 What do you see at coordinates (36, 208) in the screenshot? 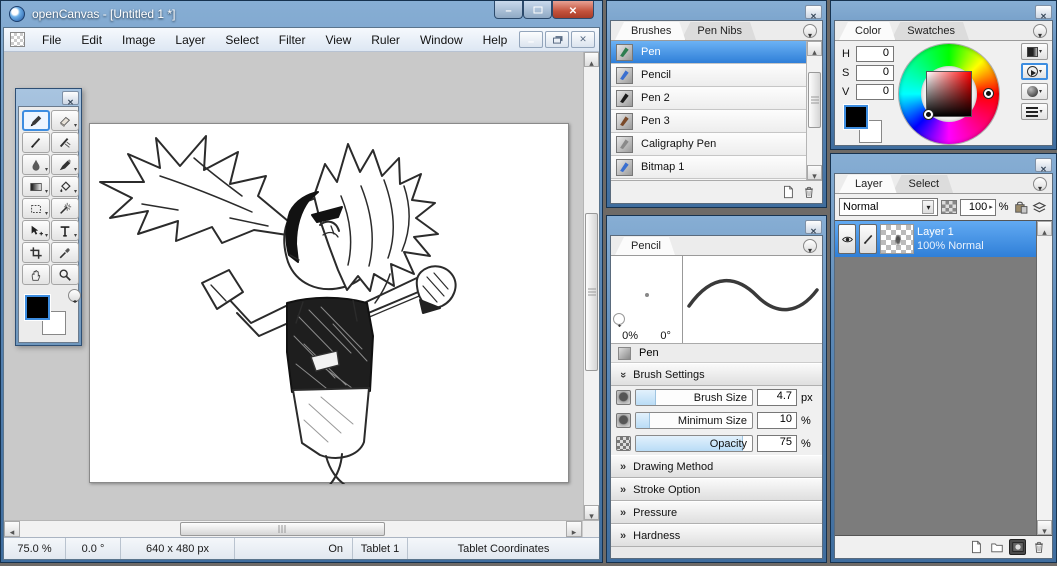
I see `tool-selection` at bounding box center [36, 208].